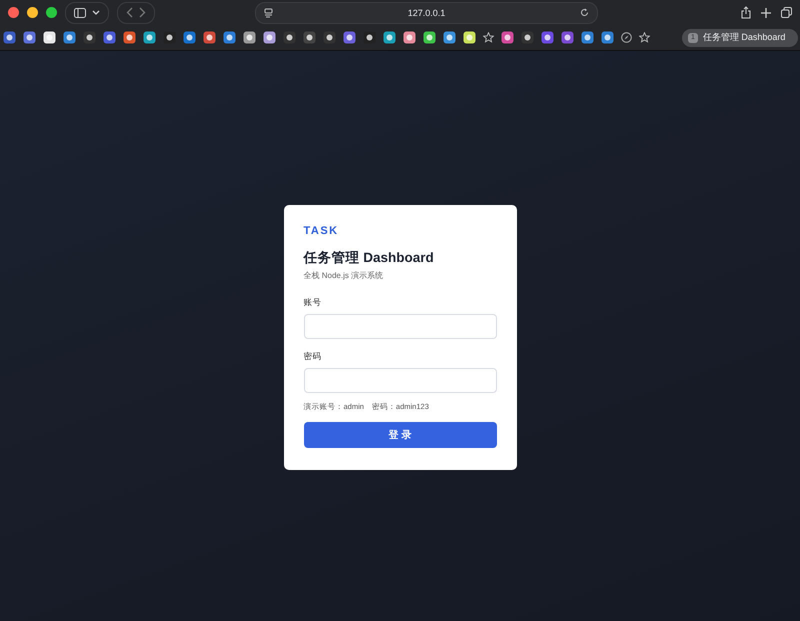 This screenshot has height=621, width=800. What do you see at coordinates (80, 13) in the screenshot?
I see `sidebar-icon` at bounding box center [80, 13].